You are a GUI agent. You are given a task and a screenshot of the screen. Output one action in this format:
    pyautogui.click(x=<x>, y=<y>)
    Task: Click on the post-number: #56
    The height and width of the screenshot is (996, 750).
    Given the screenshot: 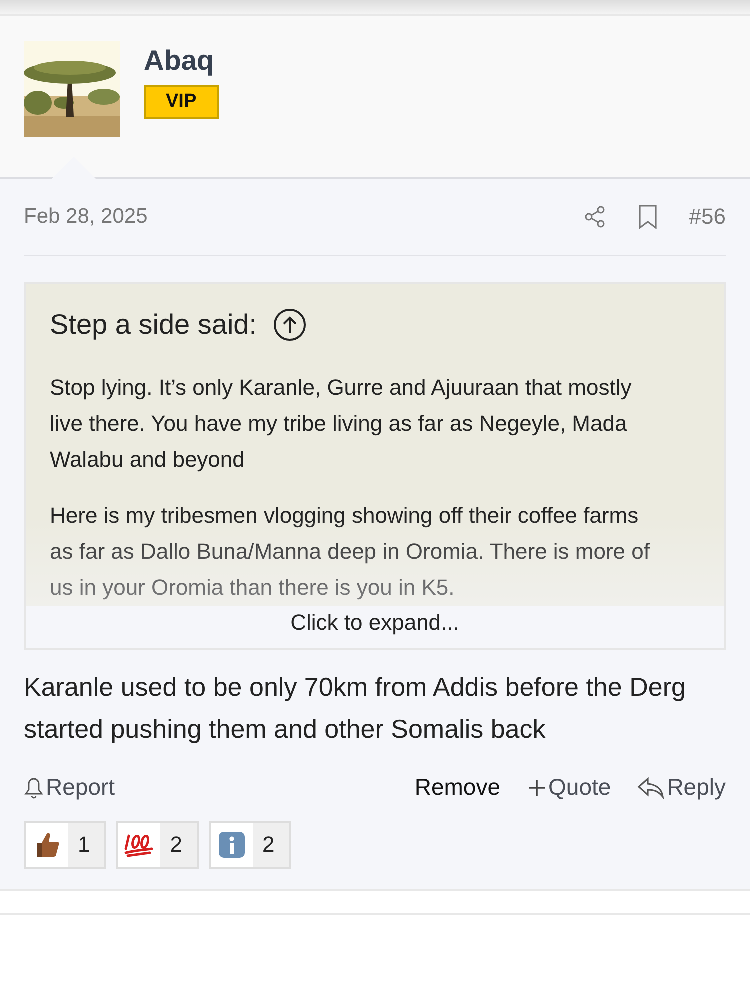 What is the action you would take?
    pyautogui.click(x=707, y=217)
    